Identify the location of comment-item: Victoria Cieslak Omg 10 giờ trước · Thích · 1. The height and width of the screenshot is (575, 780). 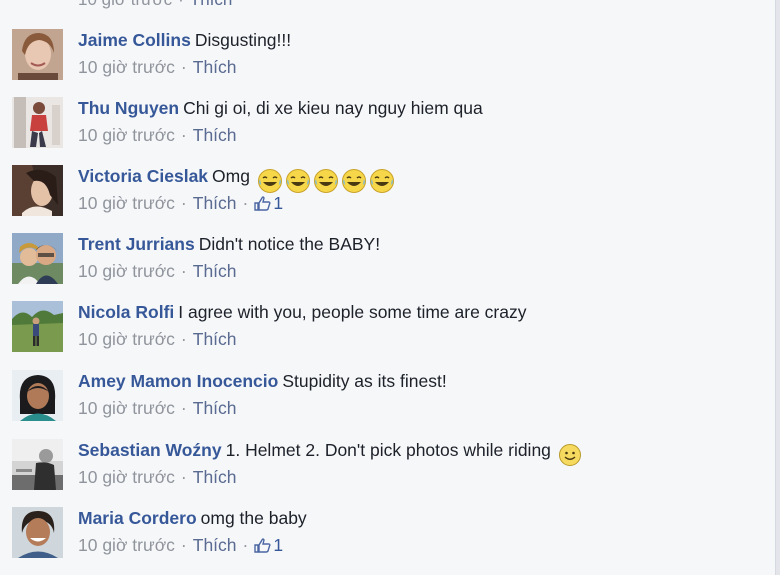
(382, 193).